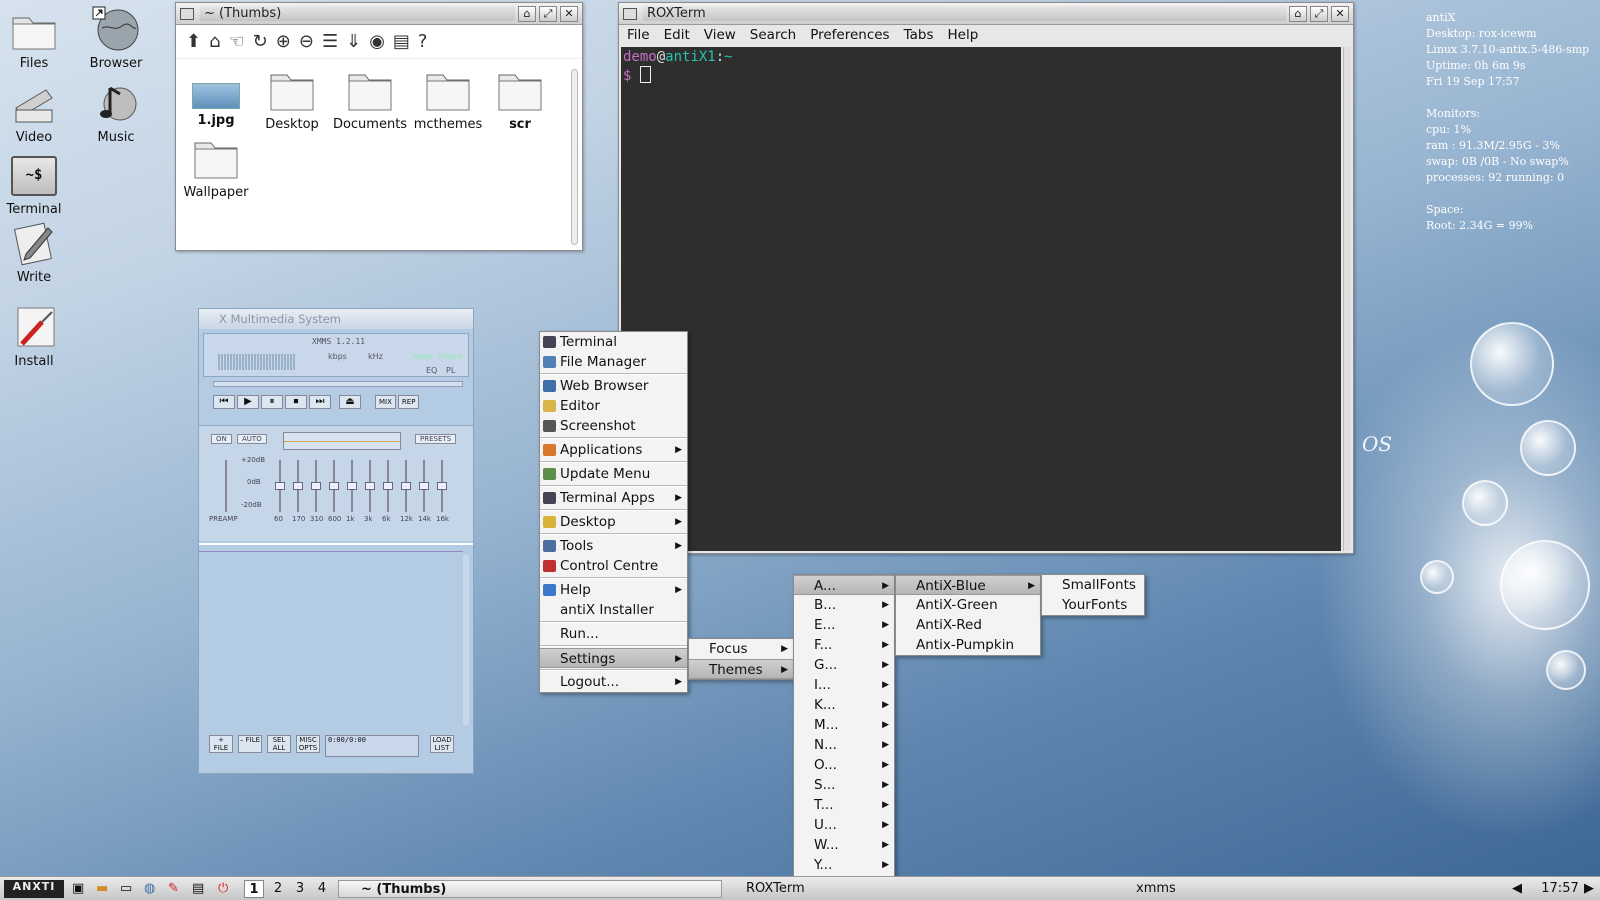 This screenshot has height=900, width=1600. What do you see at coordinates (221, 439) in the screenshot?
I see `eq-on-button: ON` at bounding box center [221, 439].